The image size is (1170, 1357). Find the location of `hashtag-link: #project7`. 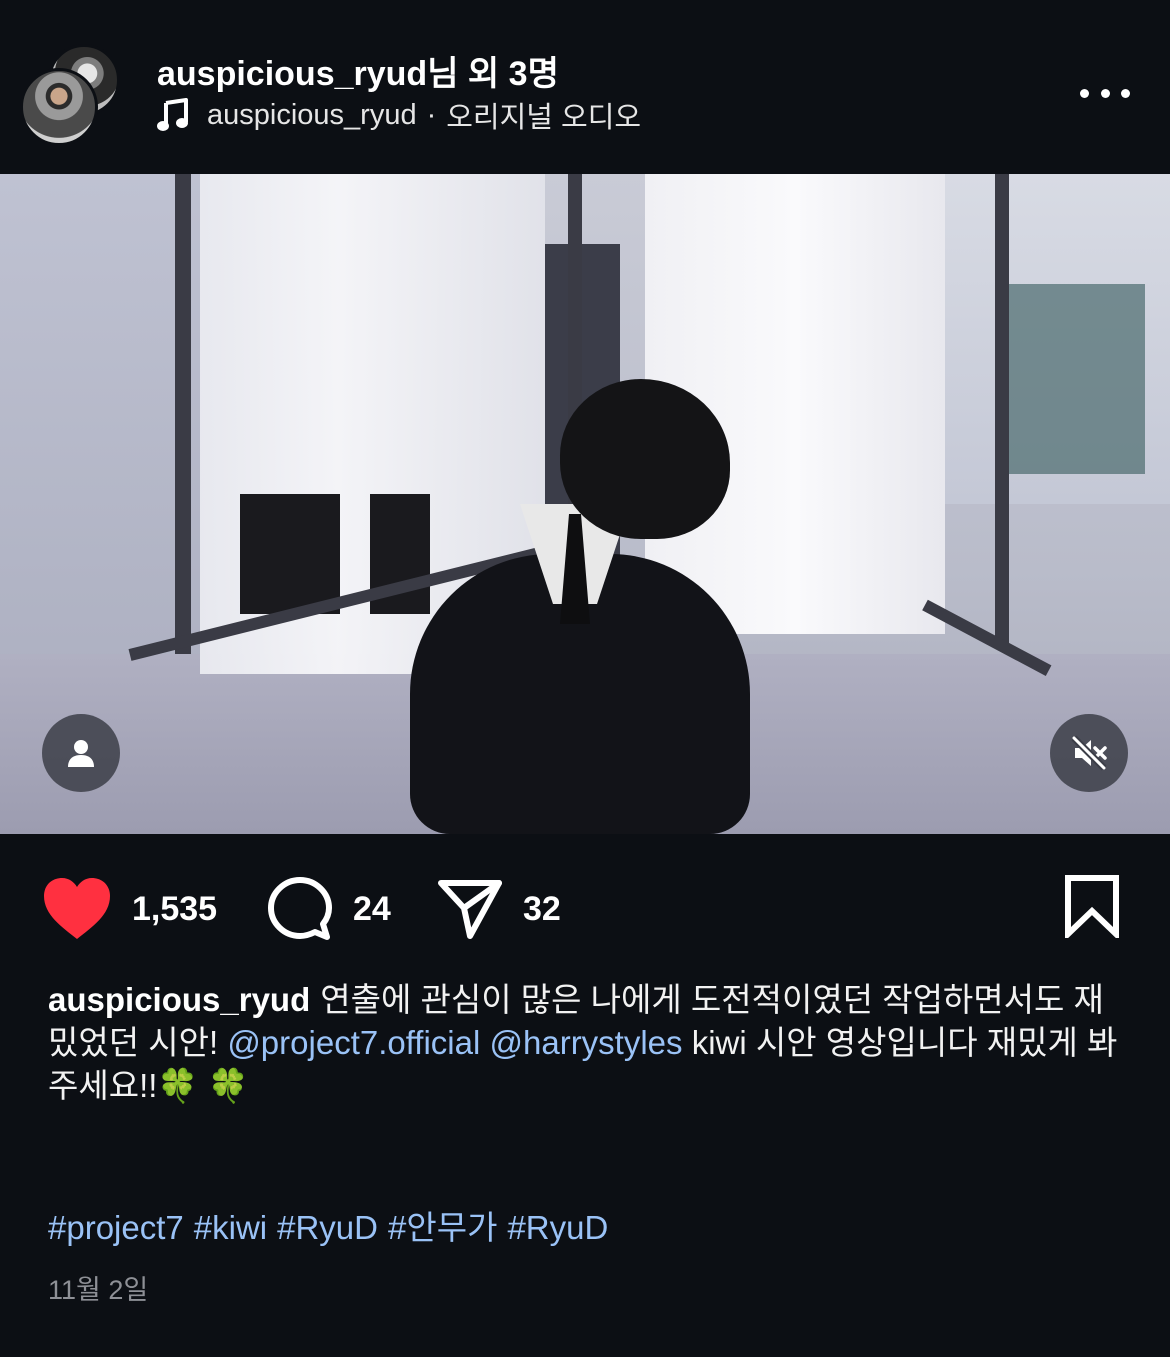

hashtag-link: #project7 is located at coordinates (116, 1227).